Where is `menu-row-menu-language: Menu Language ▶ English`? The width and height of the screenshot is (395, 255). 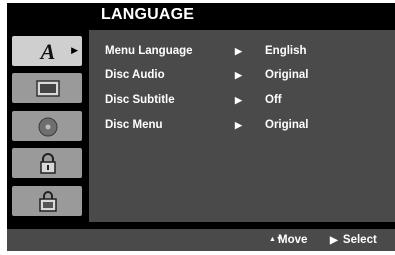 menu-row-menu-language: Menu Language ▶ English is located at coordinates (242, 51).